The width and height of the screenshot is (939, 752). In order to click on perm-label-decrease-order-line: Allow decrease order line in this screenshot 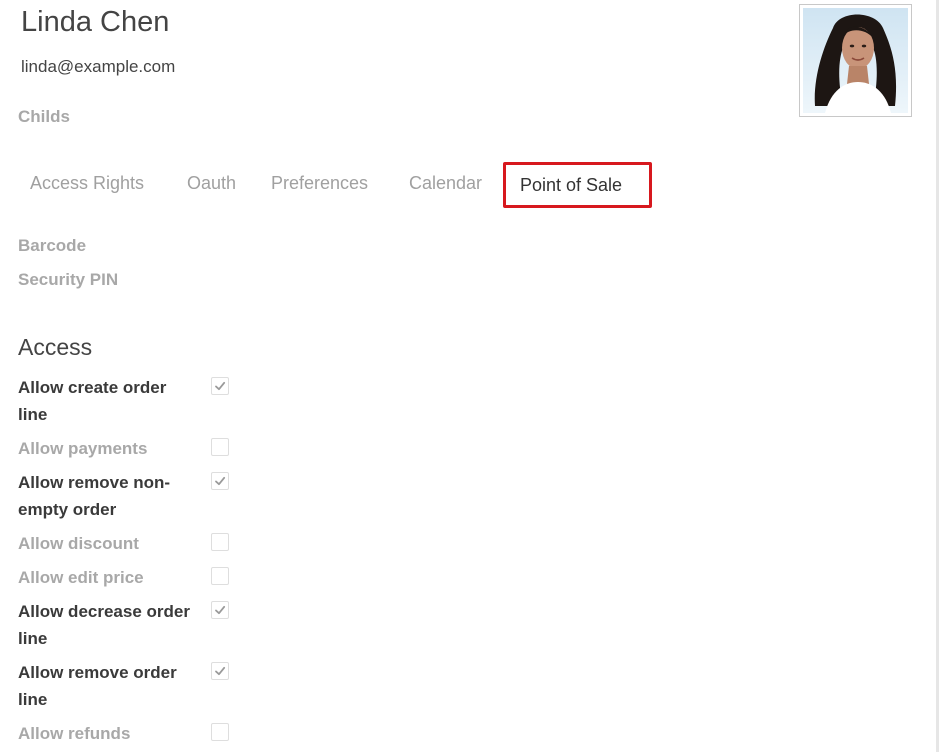, I will do `click(104, 625)`.